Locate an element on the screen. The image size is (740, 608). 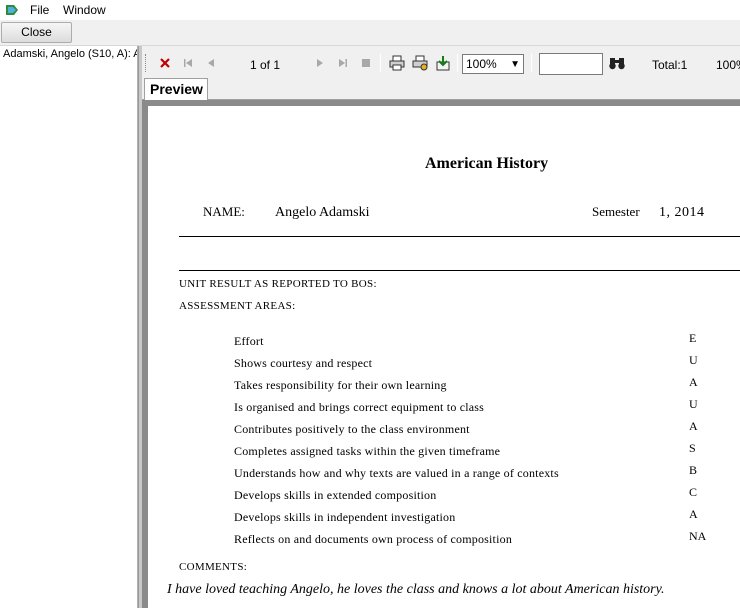
top-toolbar: Close is located at coordinates (370, 33).